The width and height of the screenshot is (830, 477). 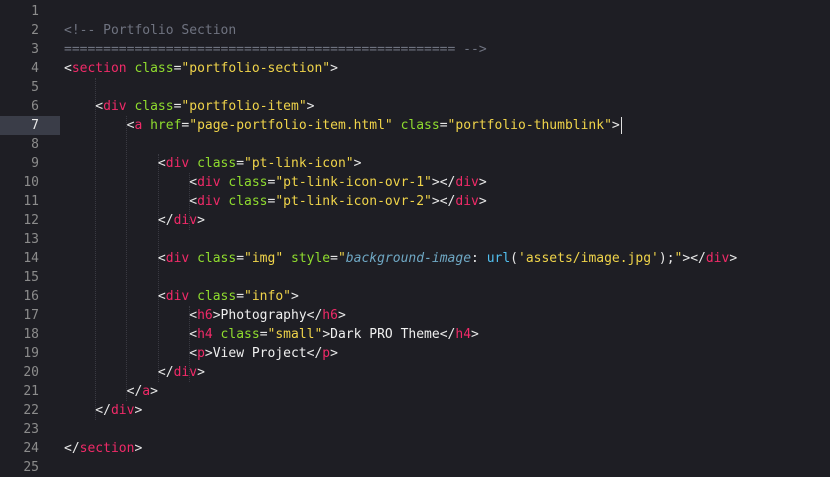 I want to click on code-token: ", so click(x=341, y=258).